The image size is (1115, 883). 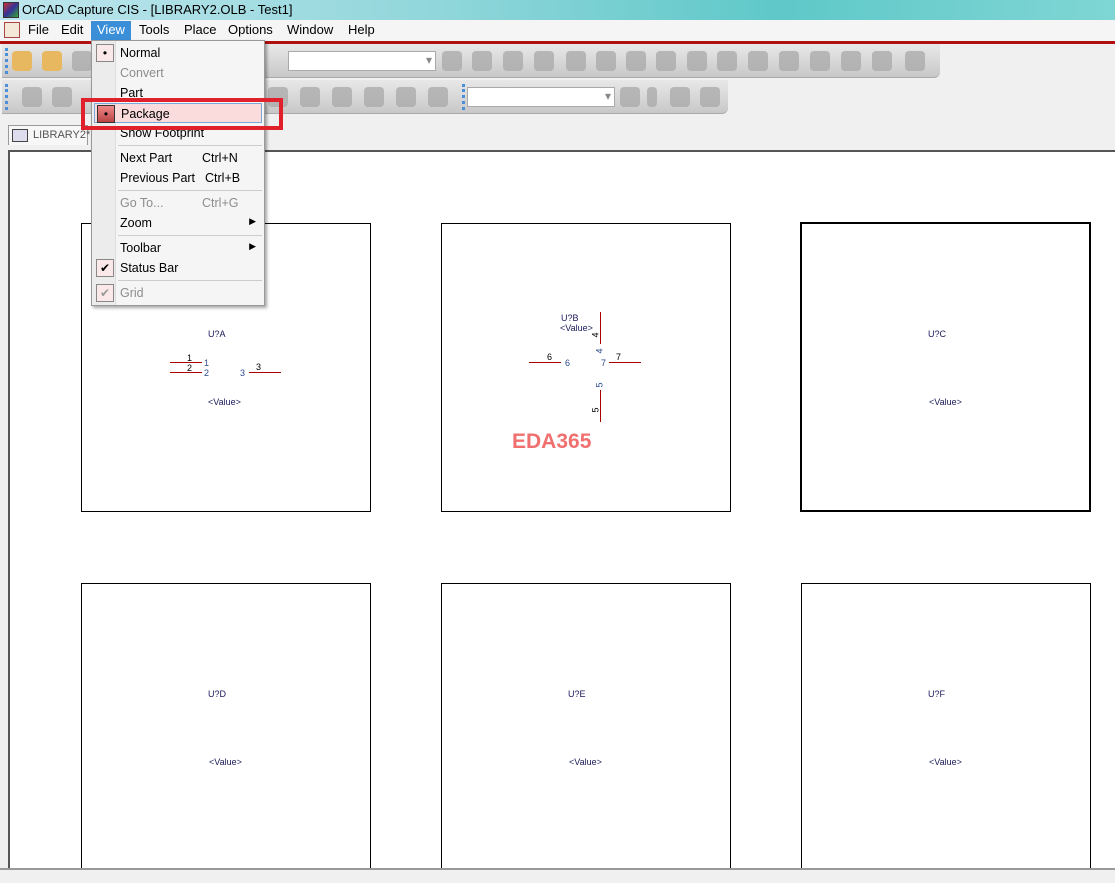 What do you see at coordinates (190, 358) in the screenshot?
I see `pin-number: 1` at bounding box center [190, 358].